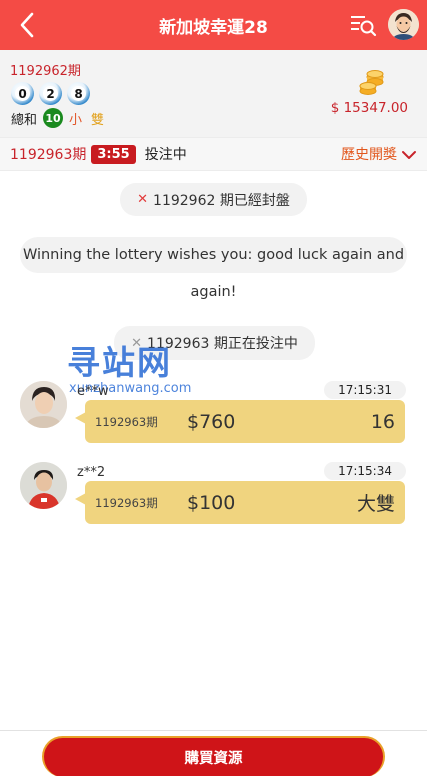 This screenshot has height=776, width=427. I want to click on footer-bar: 購買資源, so click(213, 753).